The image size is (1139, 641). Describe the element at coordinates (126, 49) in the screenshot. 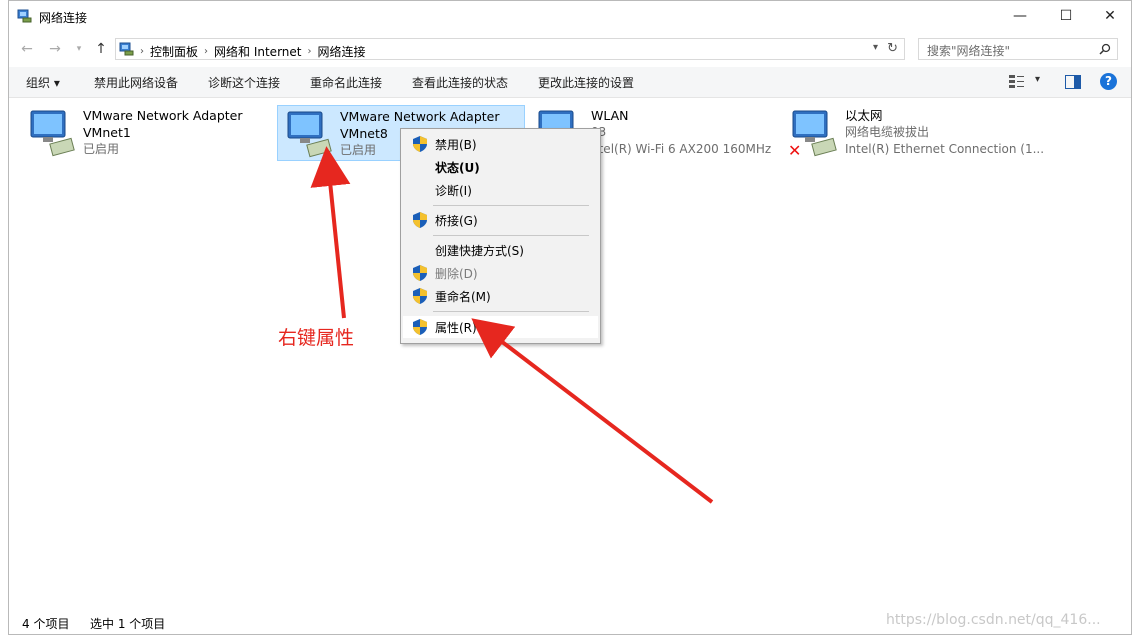

I see `control-panel-icon` at that location.